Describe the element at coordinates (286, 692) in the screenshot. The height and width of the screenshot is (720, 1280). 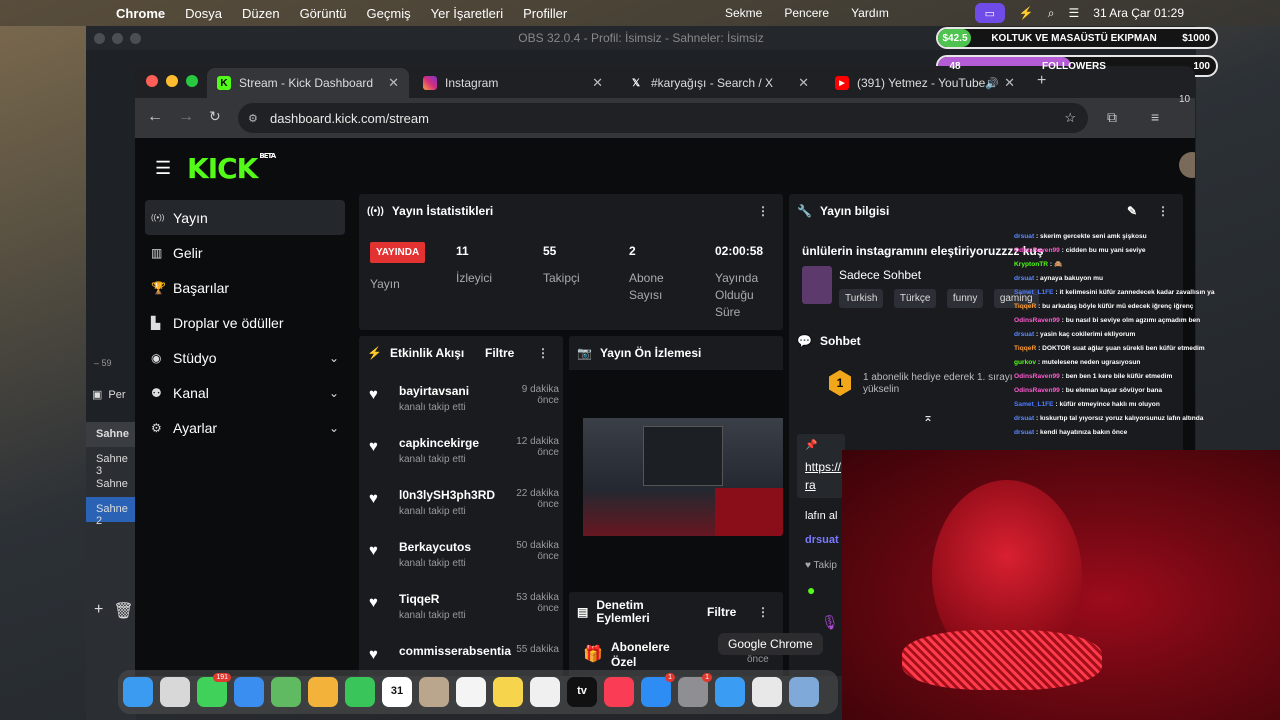
I see `maps-icon` at that location.